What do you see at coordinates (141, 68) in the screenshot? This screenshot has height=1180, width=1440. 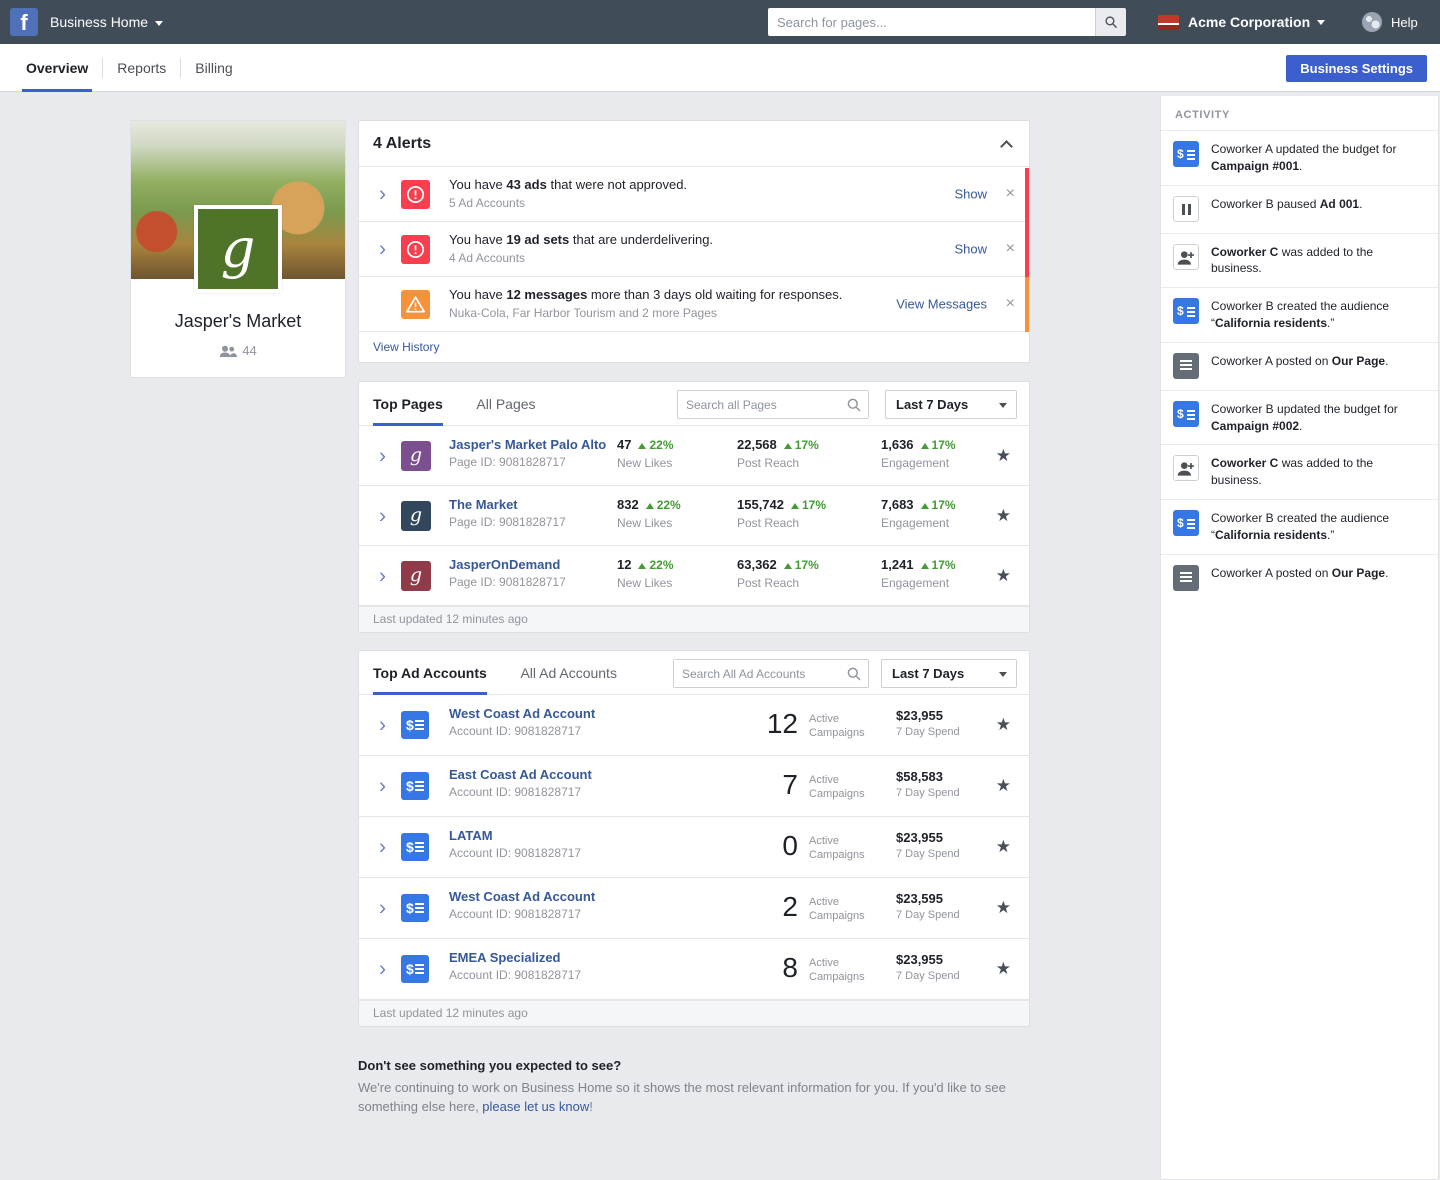 I see `tab-reports: Reports` at bounding box center [141, 68].